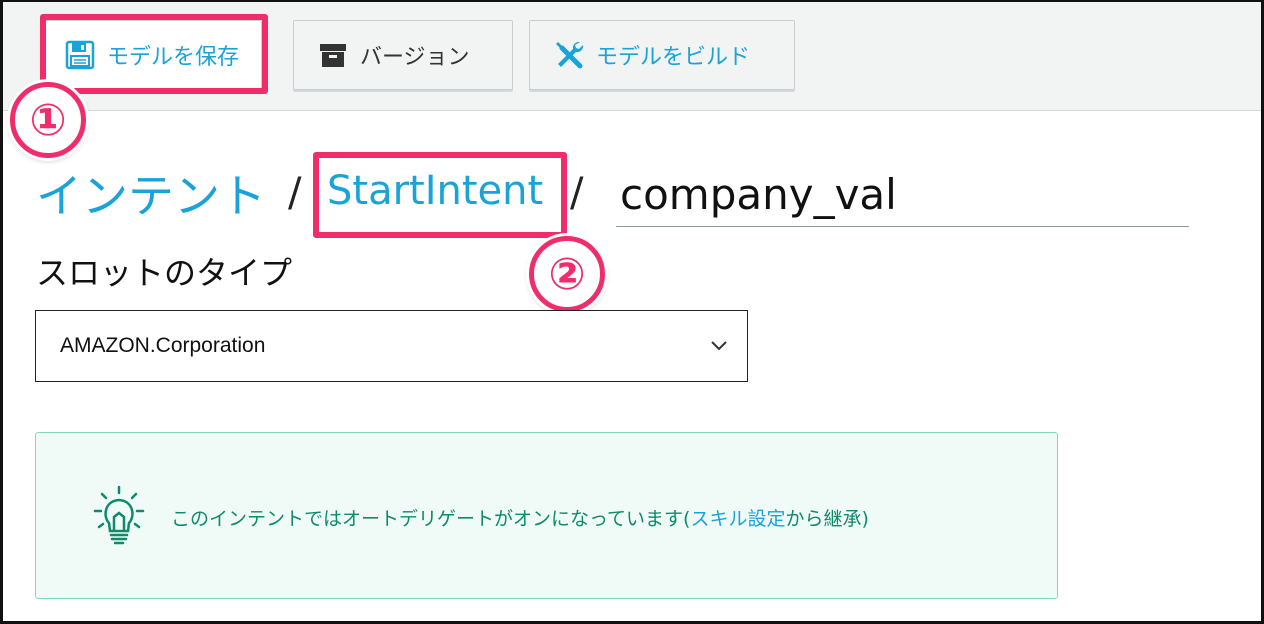  Describe the element at coordinates (737, 519) in the screenshot. I see `skill-settings-link: スキル設定` at that location.